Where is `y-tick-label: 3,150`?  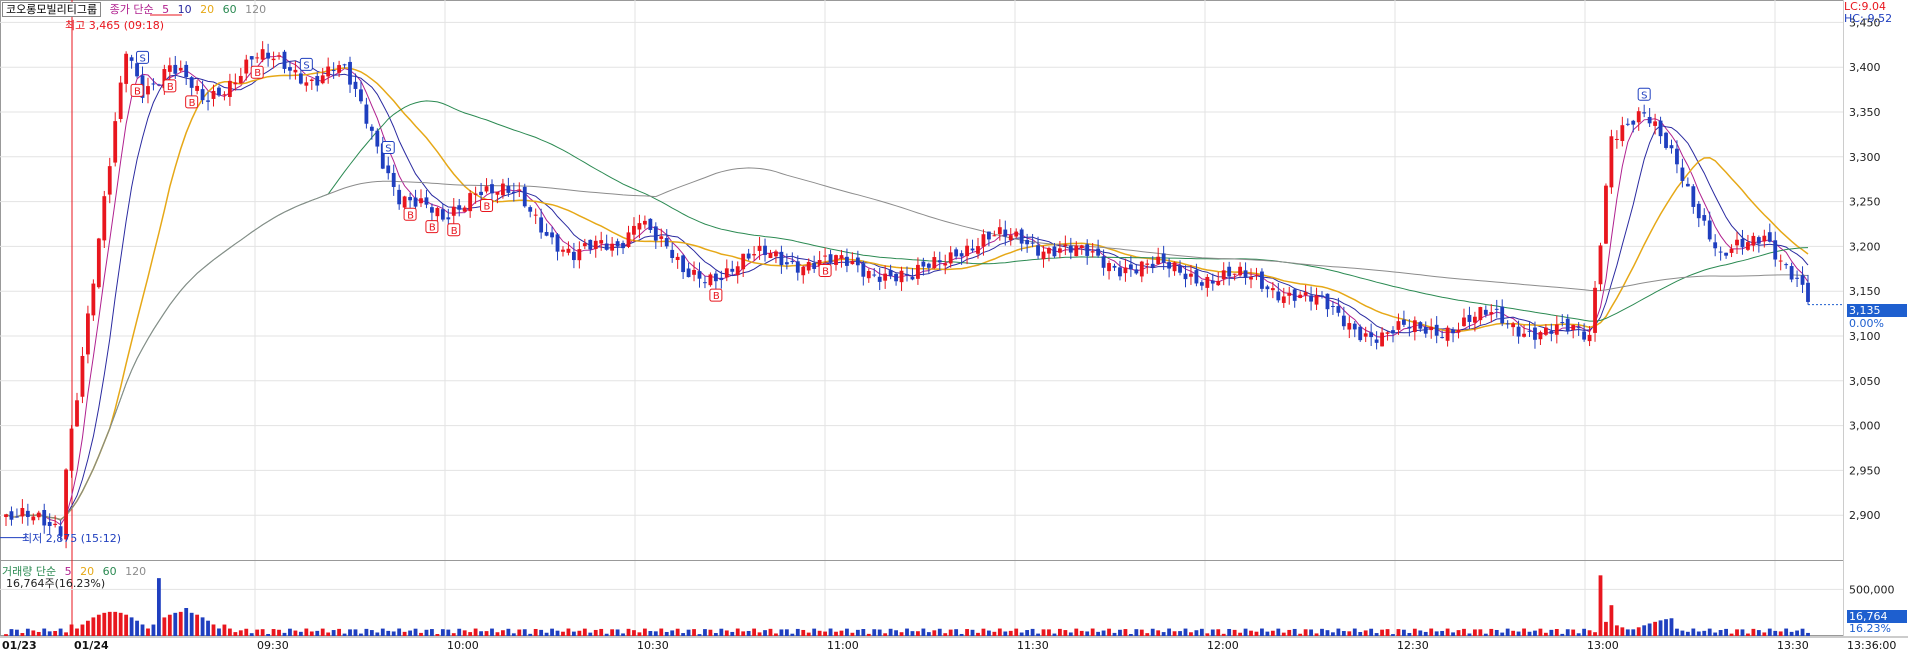 y-tick-label: 3,150 is located at coordinates (1865, 291).